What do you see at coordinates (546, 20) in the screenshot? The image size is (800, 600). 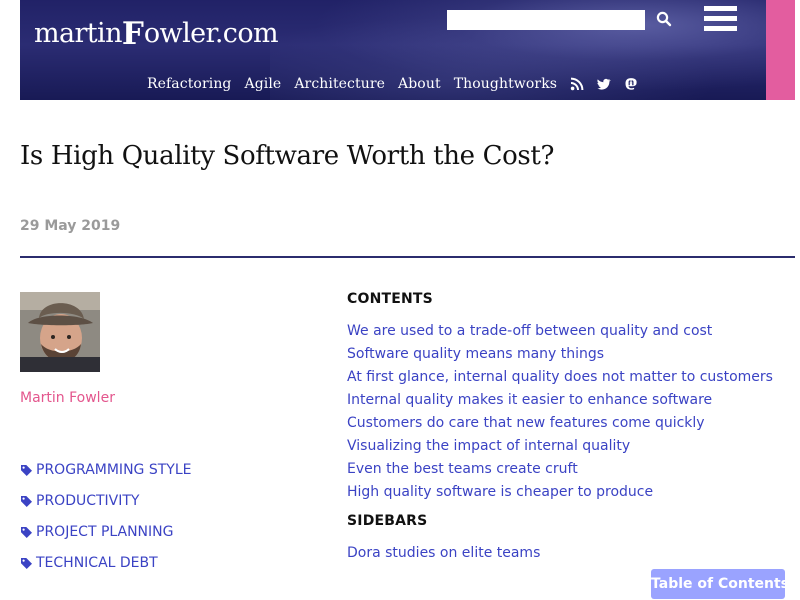 I see `search-input` at bounding box center [546, 20].